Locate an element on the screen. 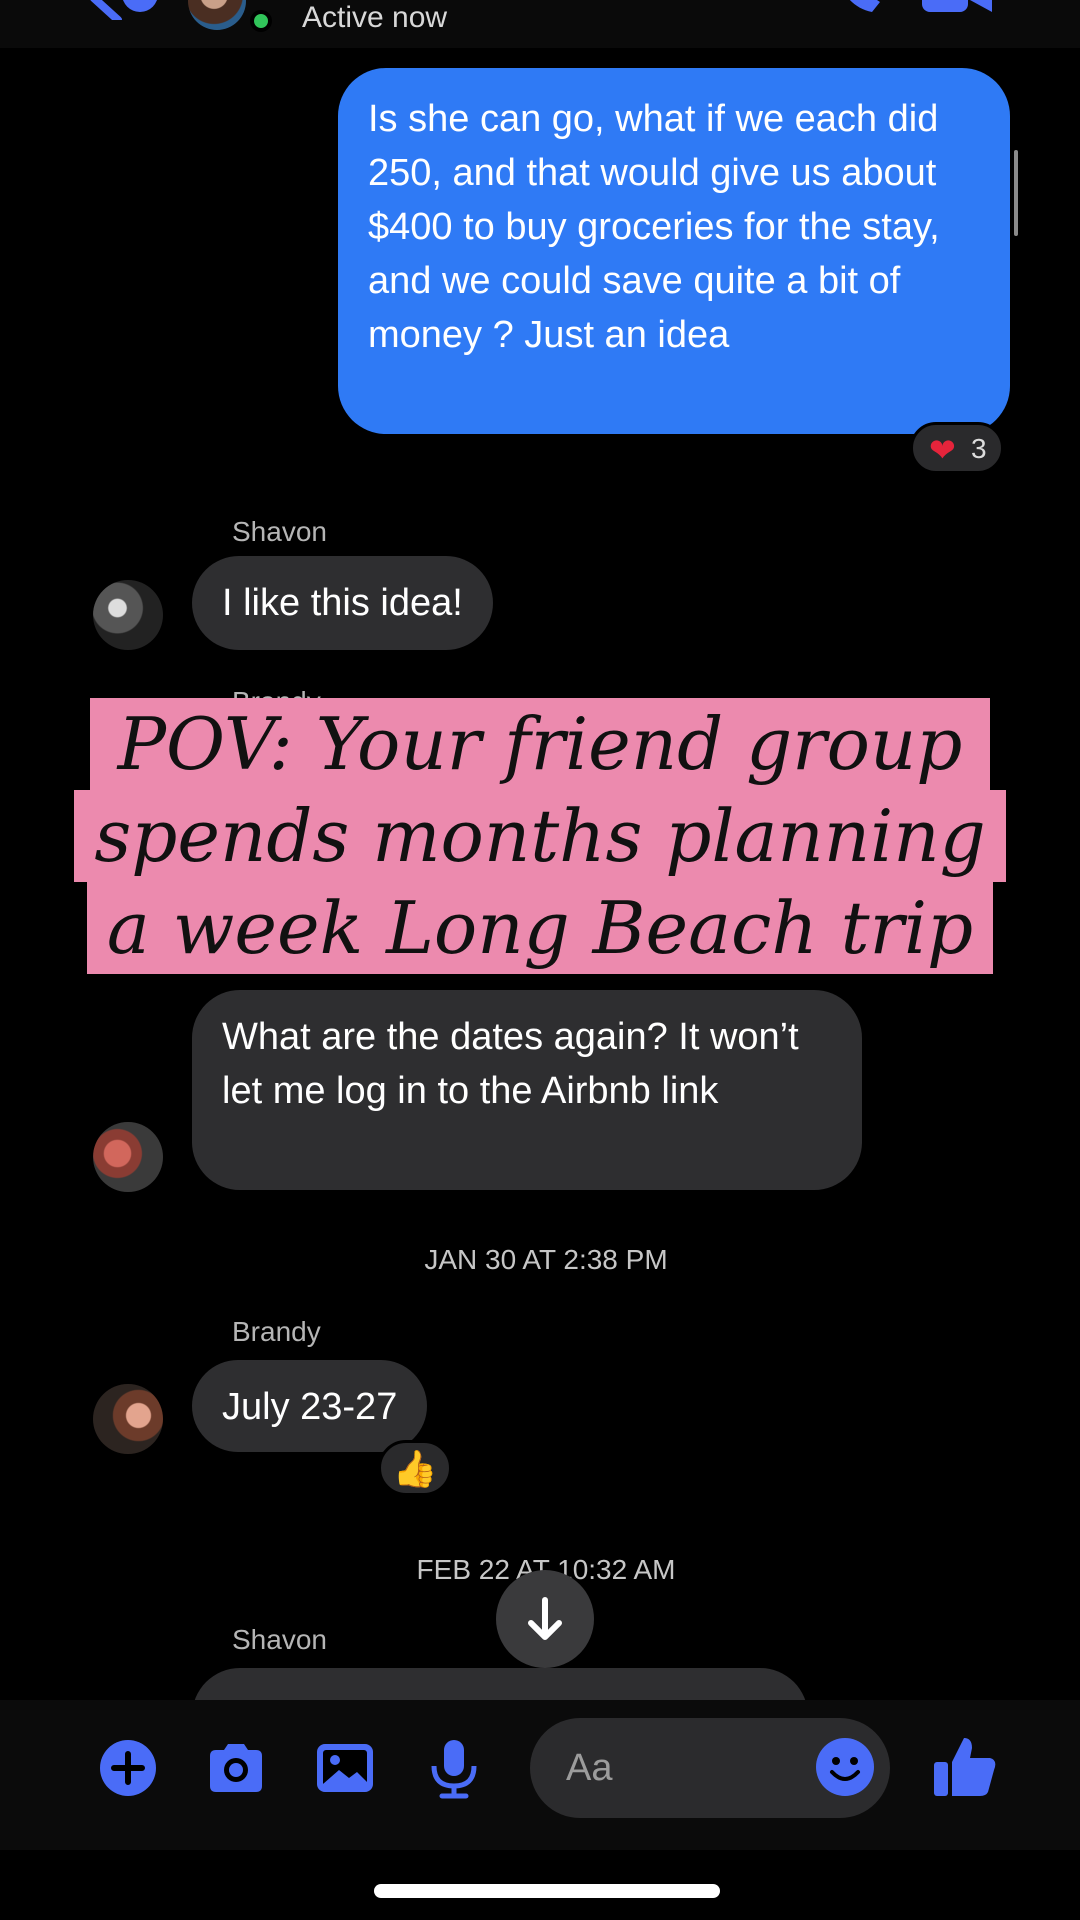  scrollbar is located at coordinates (1016, 193).